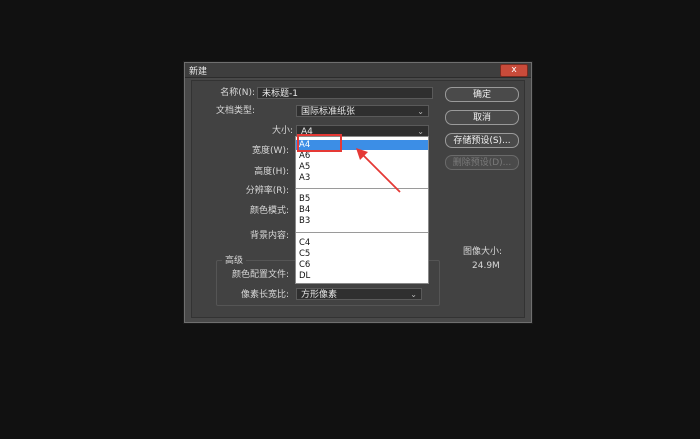 This screenshot has height=439, width=700. Describe the element at coordinates (237, 93) in the screenshot. I see `name-label: 名称(N):` at that location.